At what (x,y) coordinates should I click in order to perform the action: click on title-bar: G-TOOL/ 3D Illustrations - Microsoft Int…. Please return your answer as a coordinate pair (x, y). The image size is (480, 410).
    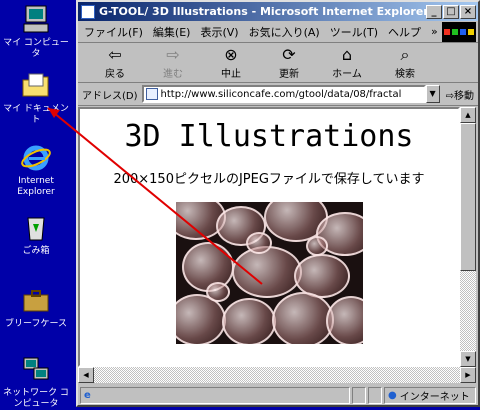
    Looking at the image, I should click on (278, 11).